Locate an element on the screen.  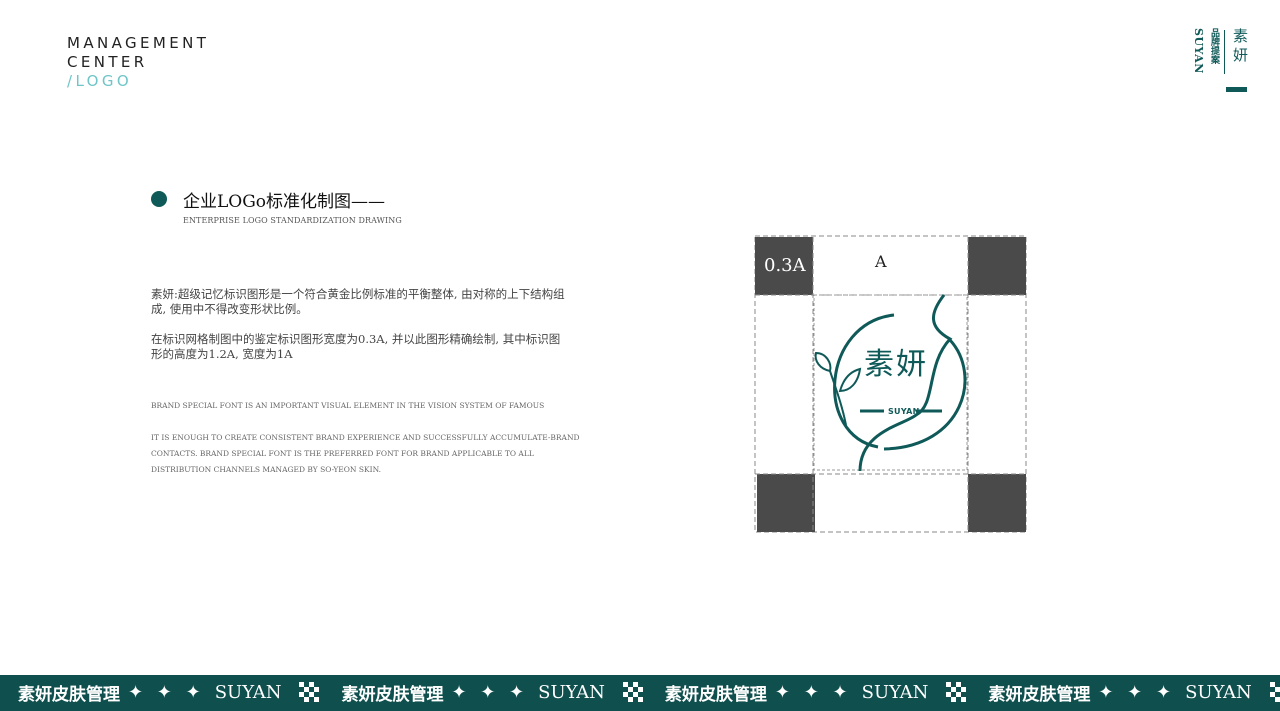
brand-mark-bar is located at coordinates (1236, 89).